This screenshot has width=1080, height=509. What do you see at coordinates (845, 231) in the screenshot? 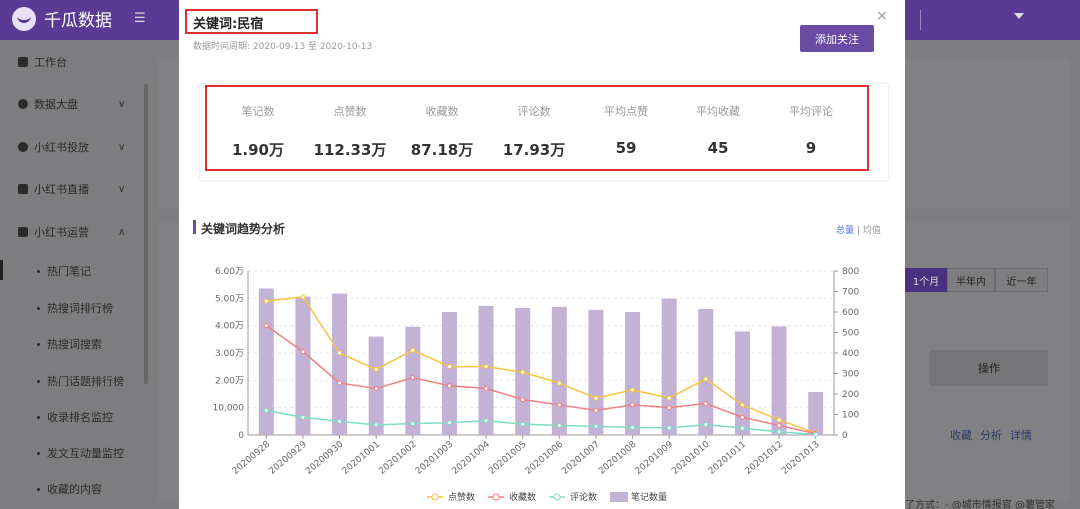
I see `toggle-total: 总量` at bounding box center [845, 231].